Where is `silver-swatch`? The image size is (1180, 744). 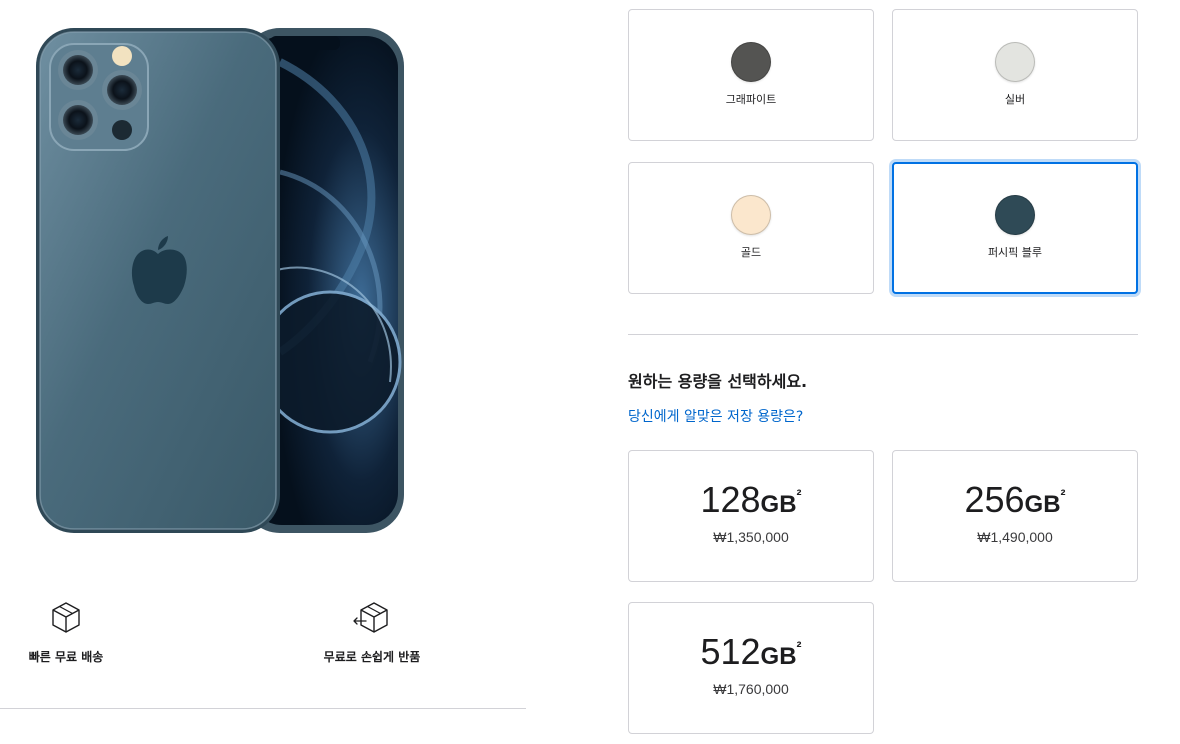
silver-swatch is located at coordinates (1015, 62).